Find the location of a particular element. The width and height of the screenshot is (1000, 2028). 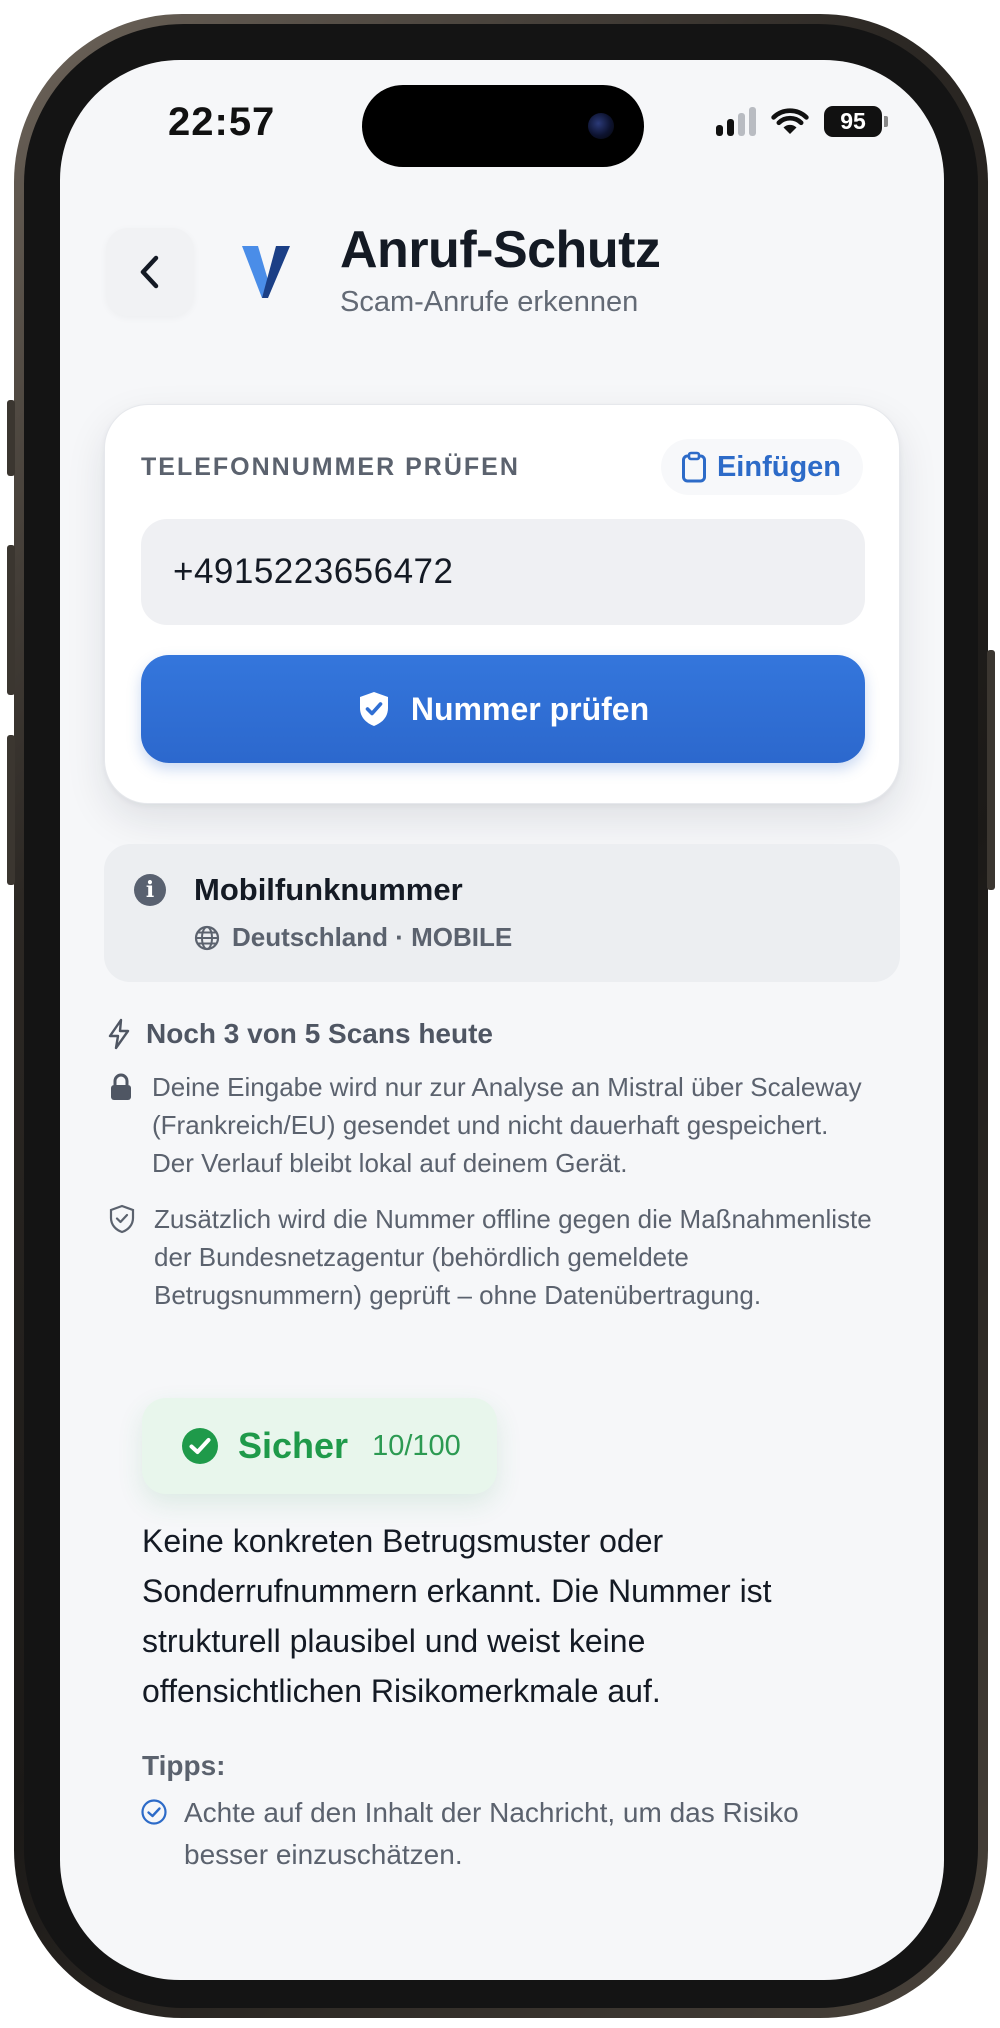

check-button-label: Nummer prüfen is located at coordinates (530, 708).